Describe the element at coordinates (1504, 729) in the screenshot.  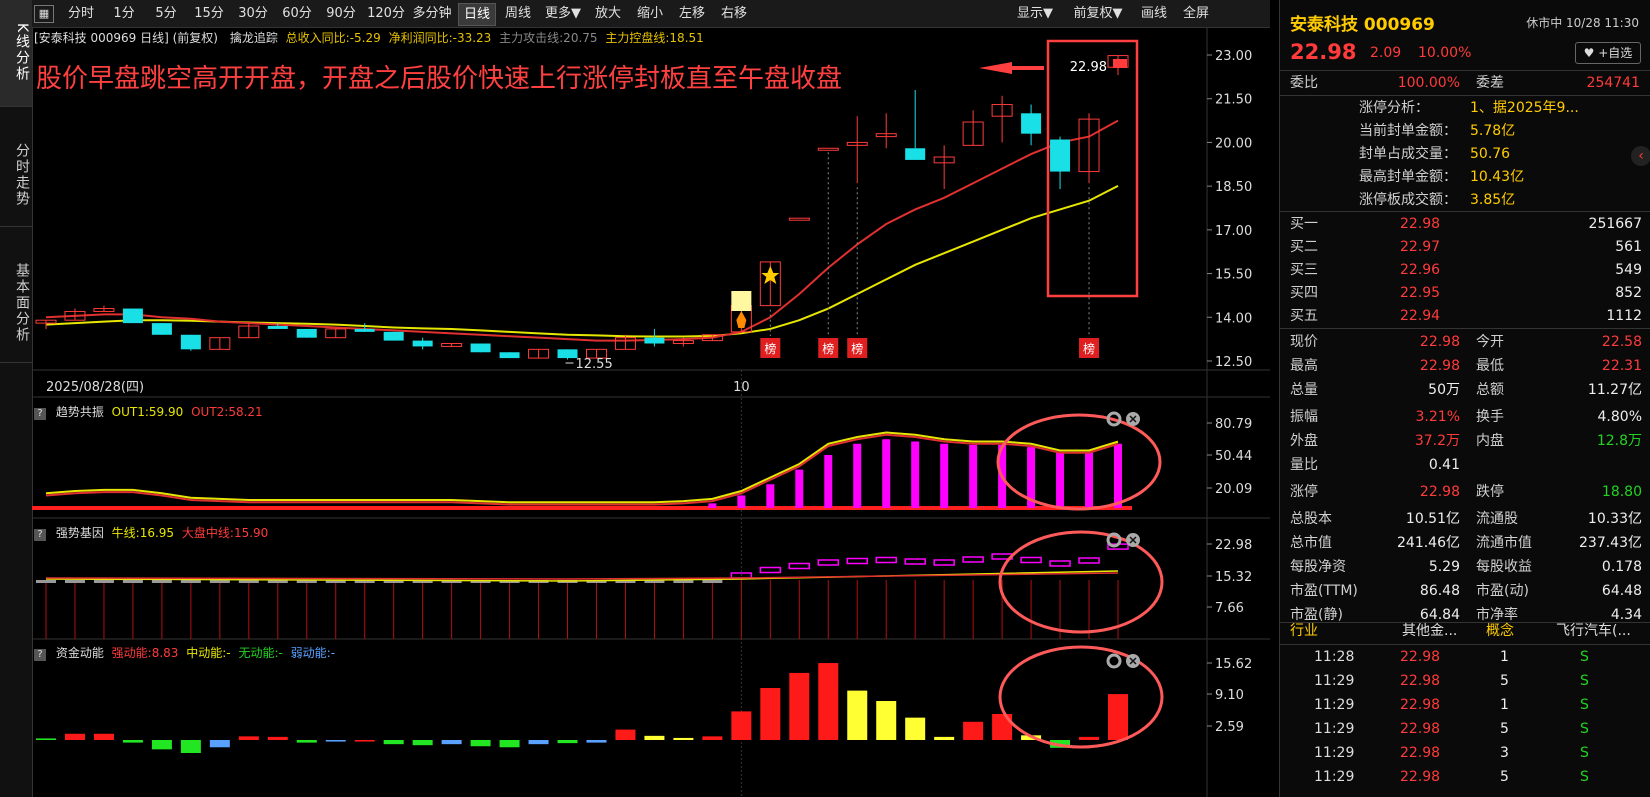
I see `tick-volume: 5` at that location.